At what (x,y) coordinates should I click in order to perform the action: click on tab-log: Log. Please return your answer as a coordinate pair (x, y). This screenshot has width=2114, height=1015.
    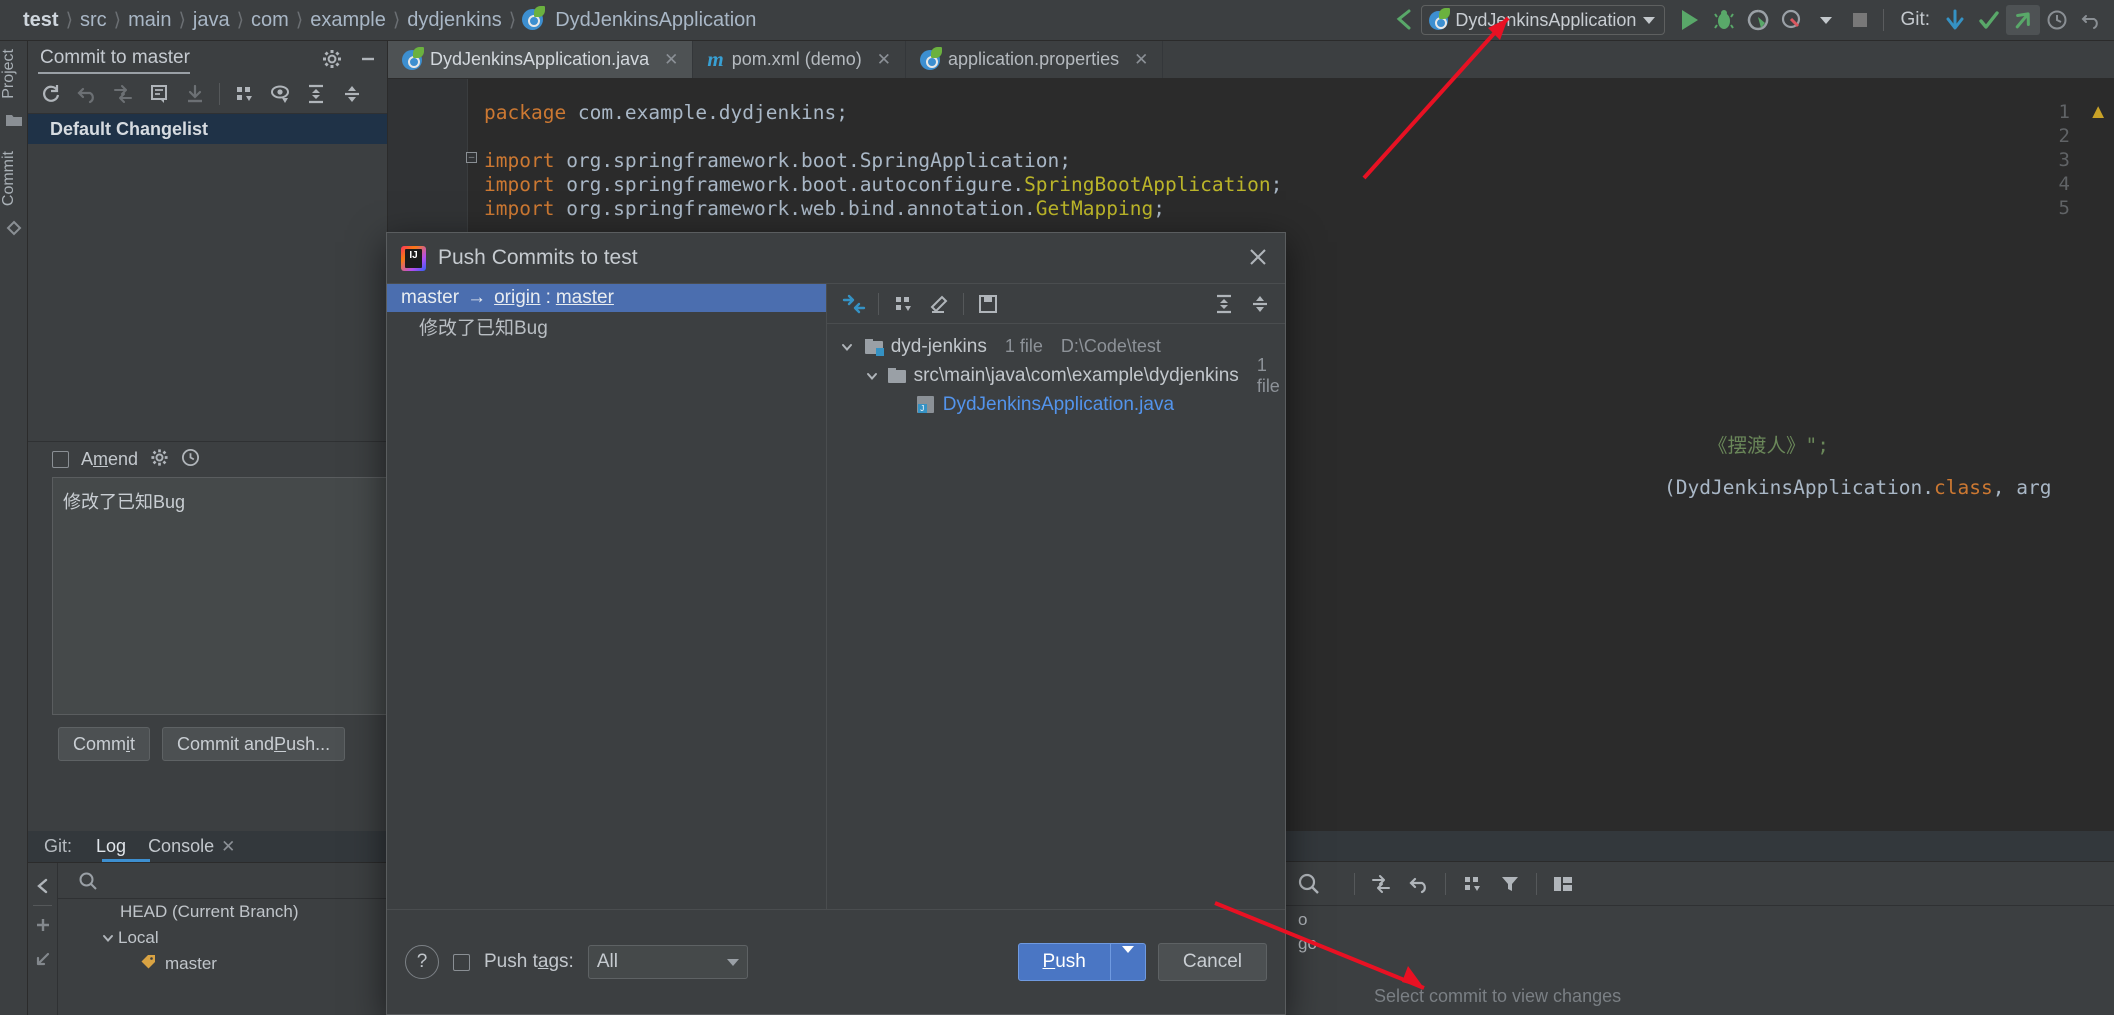
    Looking at the image, I should click on (111, 846).